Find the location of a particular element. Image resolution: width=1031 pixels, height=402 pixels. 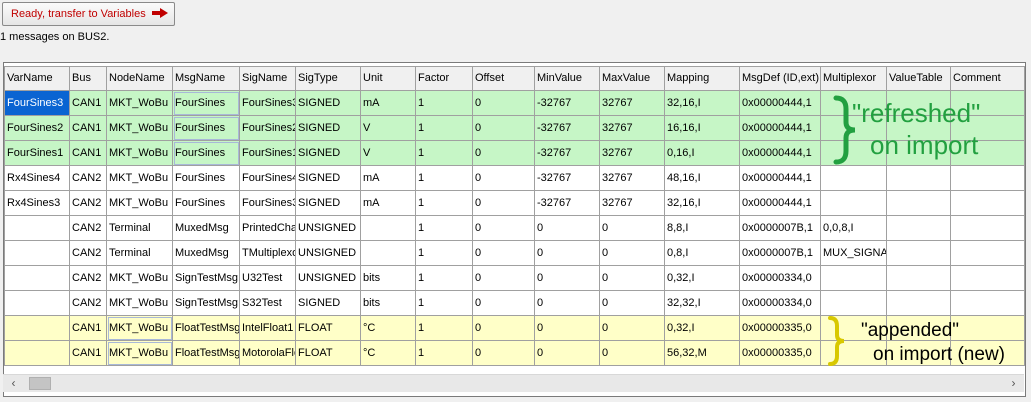

cell-signame: U32Test is located at coordinates (268, 278).